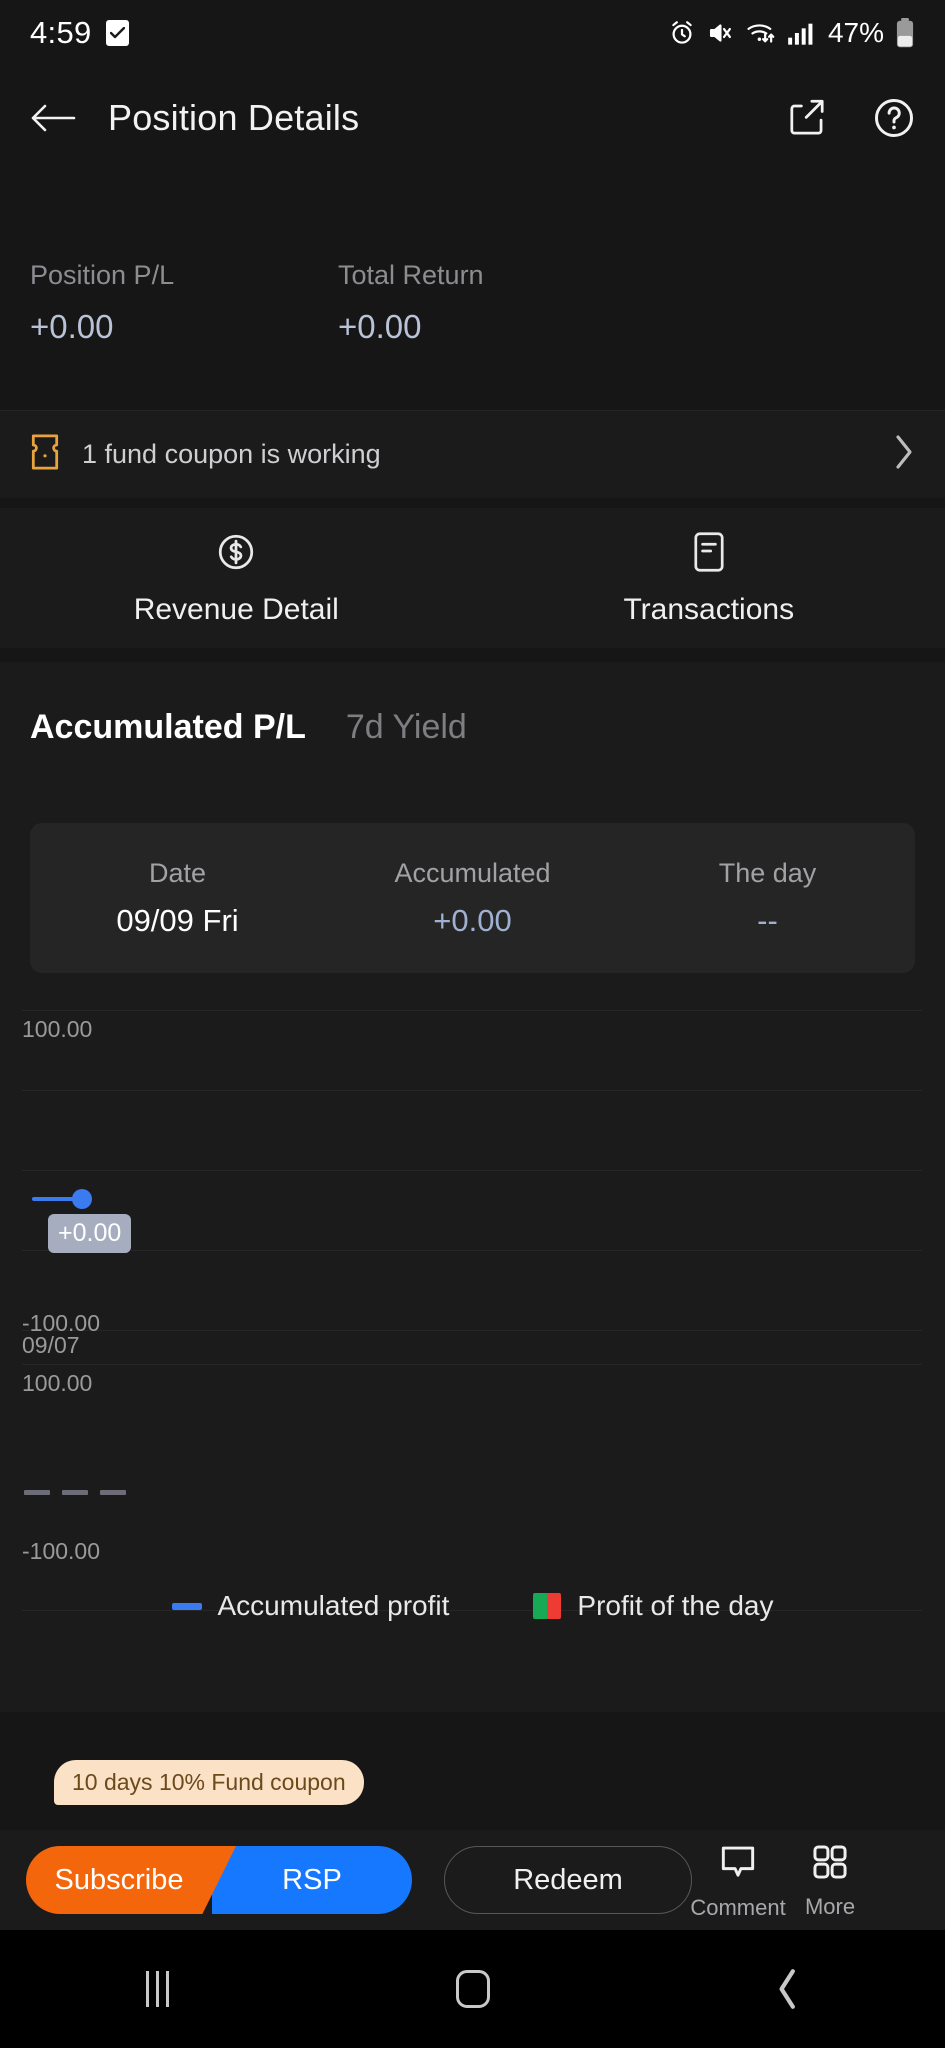 The image size is (945, 2048). I want to click on summary-item-position-pl: Position P/L +0.00, so click(184, 334).